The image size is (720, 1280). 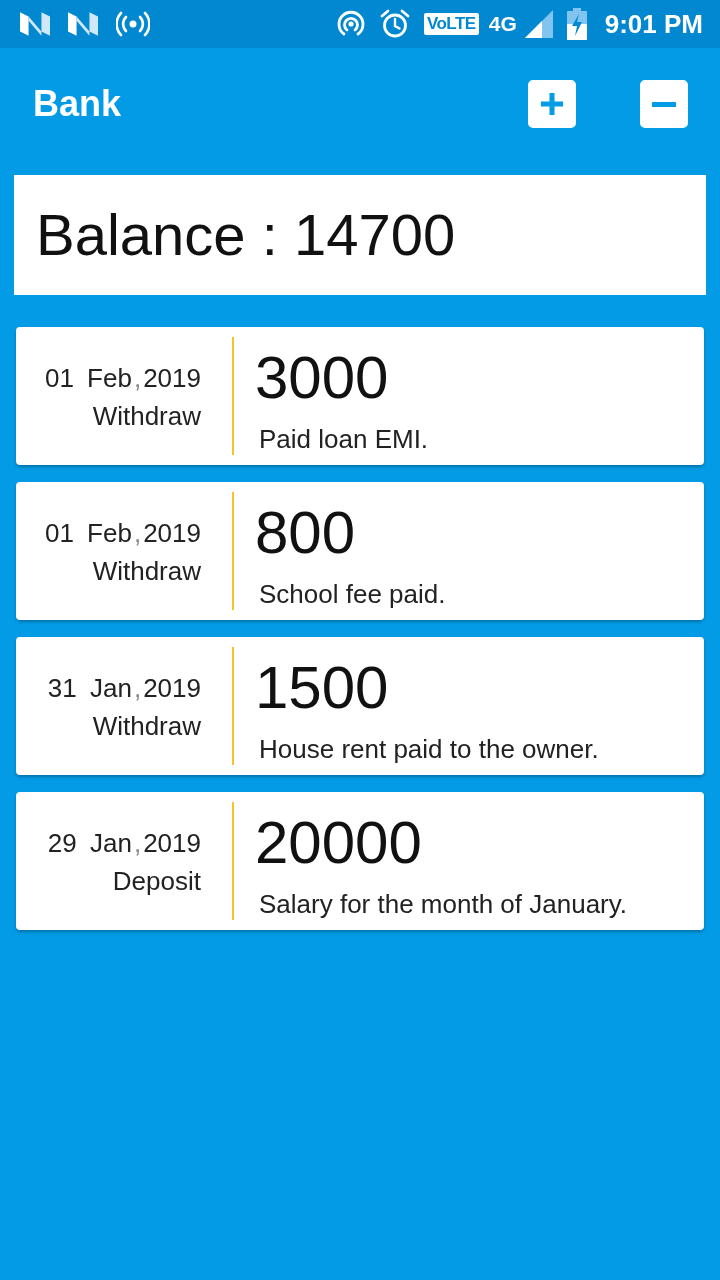 I want to click on amount-text: 3000, so click(x=322, y=378).